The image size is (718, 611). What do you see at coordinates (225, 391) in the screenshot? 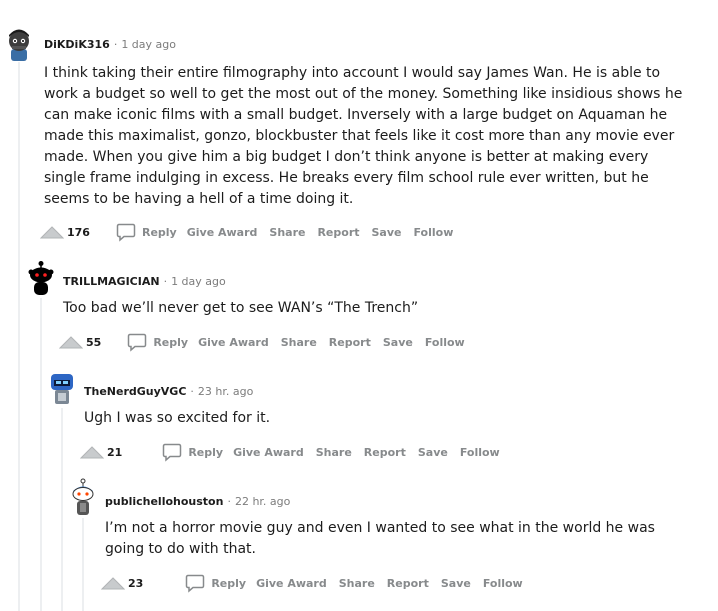
I see `timestamp: 23 hr. ago` at bounding box center [225, 391].